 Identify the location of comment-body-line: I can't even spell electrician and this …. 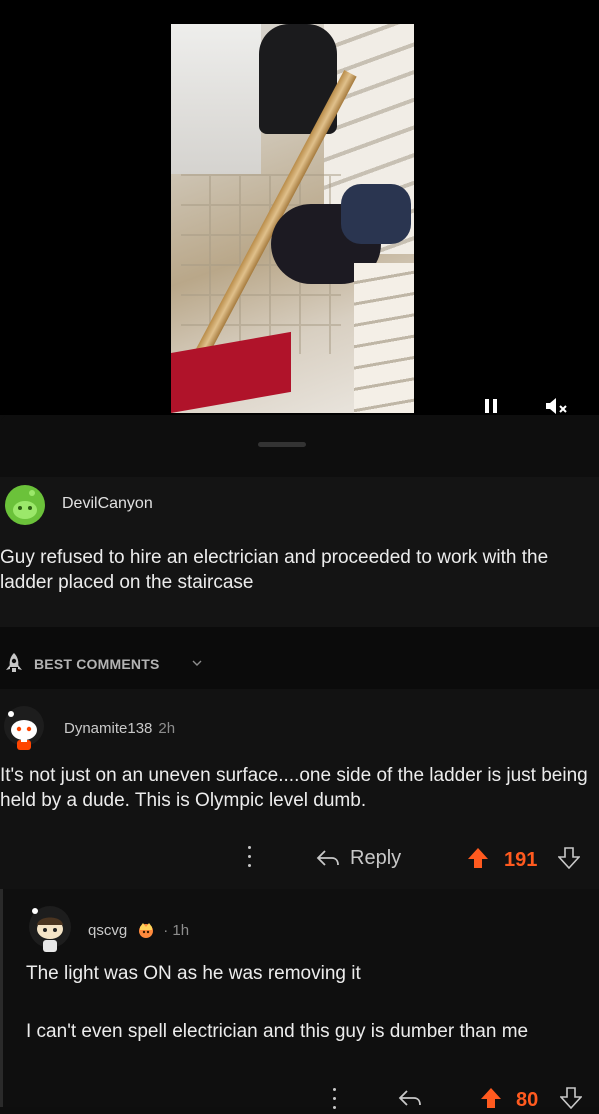
(277, 1031).